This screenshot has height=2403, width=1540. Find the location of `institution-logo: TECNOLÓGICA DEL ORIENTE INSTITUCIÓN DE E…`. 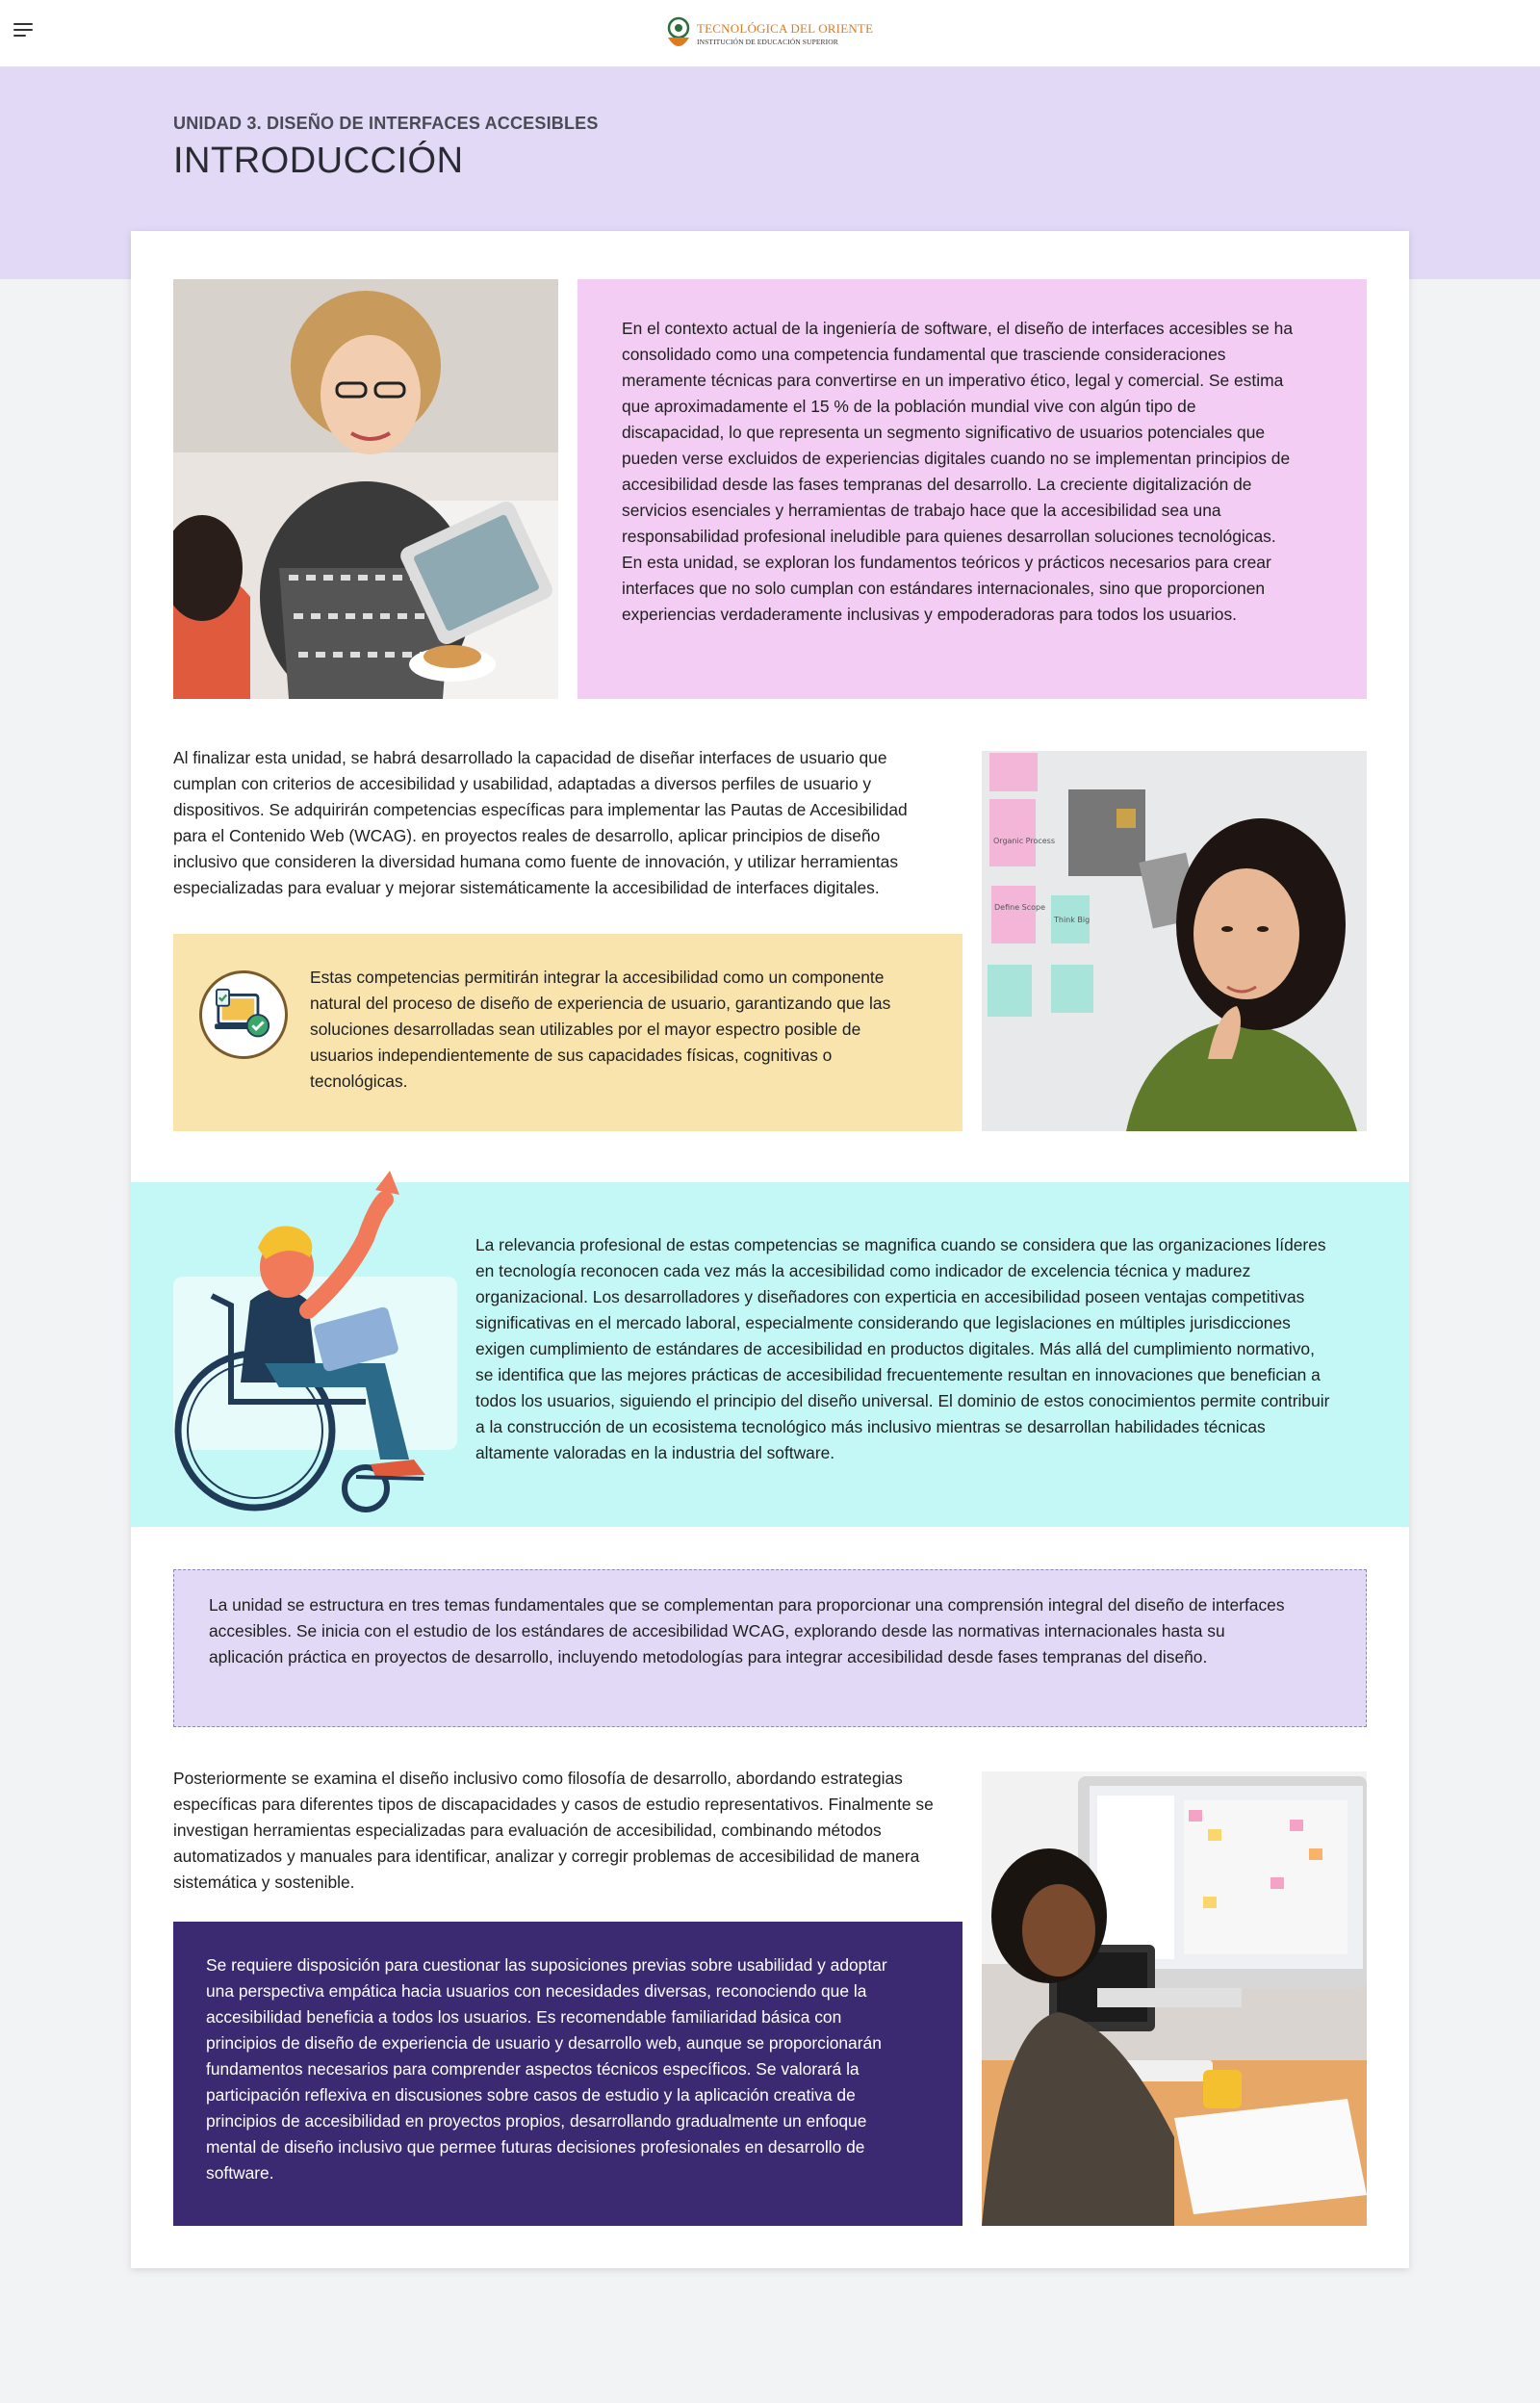

institution-logo: TECNOLÓGICA DEL ORIENTE INSTITUCIÓN DE E… is located at coordinates (769, 33).